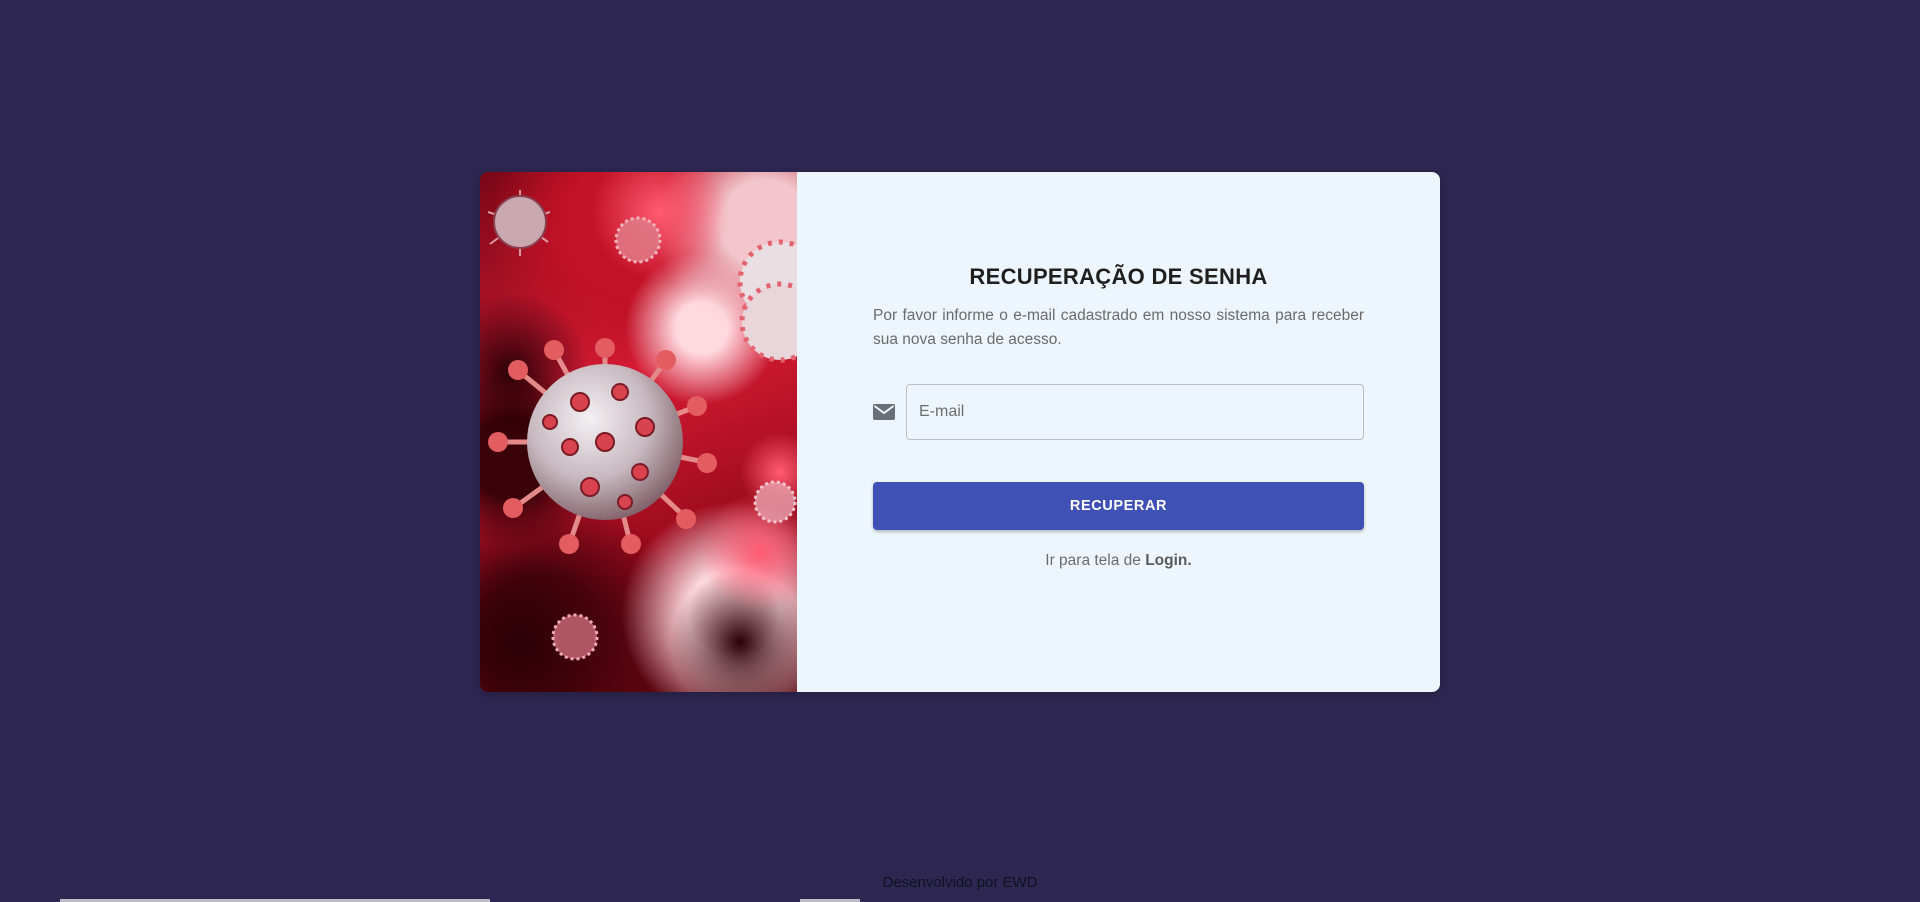  I want to click on email-field-row, so click(1118, 412).